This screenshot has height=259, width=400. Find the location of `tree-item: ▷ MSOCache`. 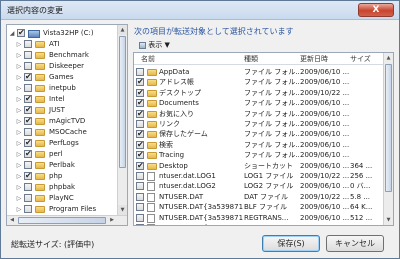

tree-item: ▷ MSOCache is located at coordinates (62, 132).